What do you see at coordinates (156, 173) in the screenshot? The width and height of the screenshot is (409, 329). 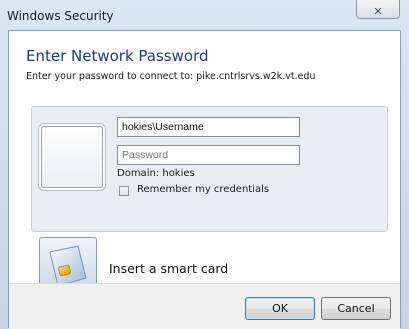 I see `domain-label: Domain: hokies` at bounding box center [156, 173].